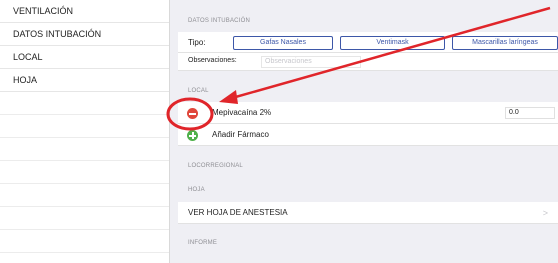 This screenshot has width=558, height=263. I want to click on delete-circle-icon, so click(192, 113).